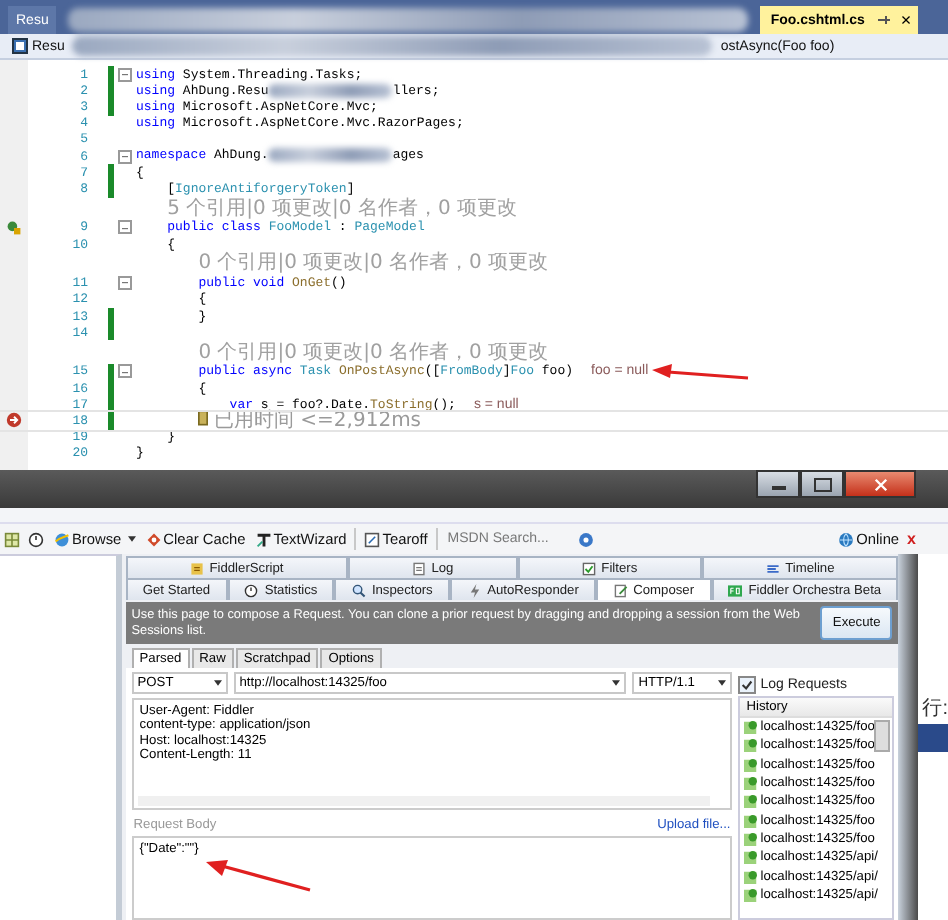 The height and width of the screenshot is (920, 948). I want to click on horizontal-scrollbar, so click(424, 801).